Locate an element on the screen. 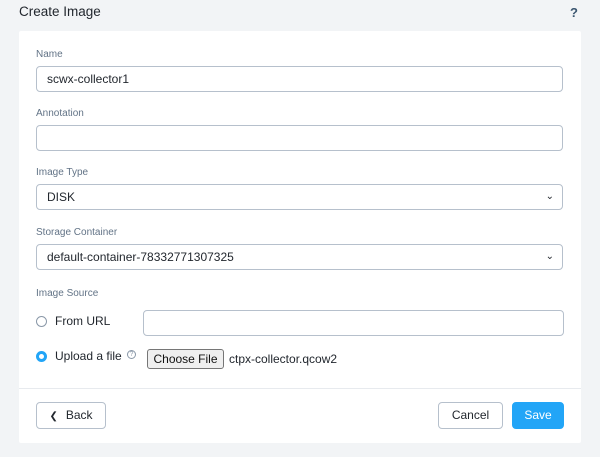 This screenshot has height=457, width=600. back-button: ❮ Back is located at coordinates (71, 415).